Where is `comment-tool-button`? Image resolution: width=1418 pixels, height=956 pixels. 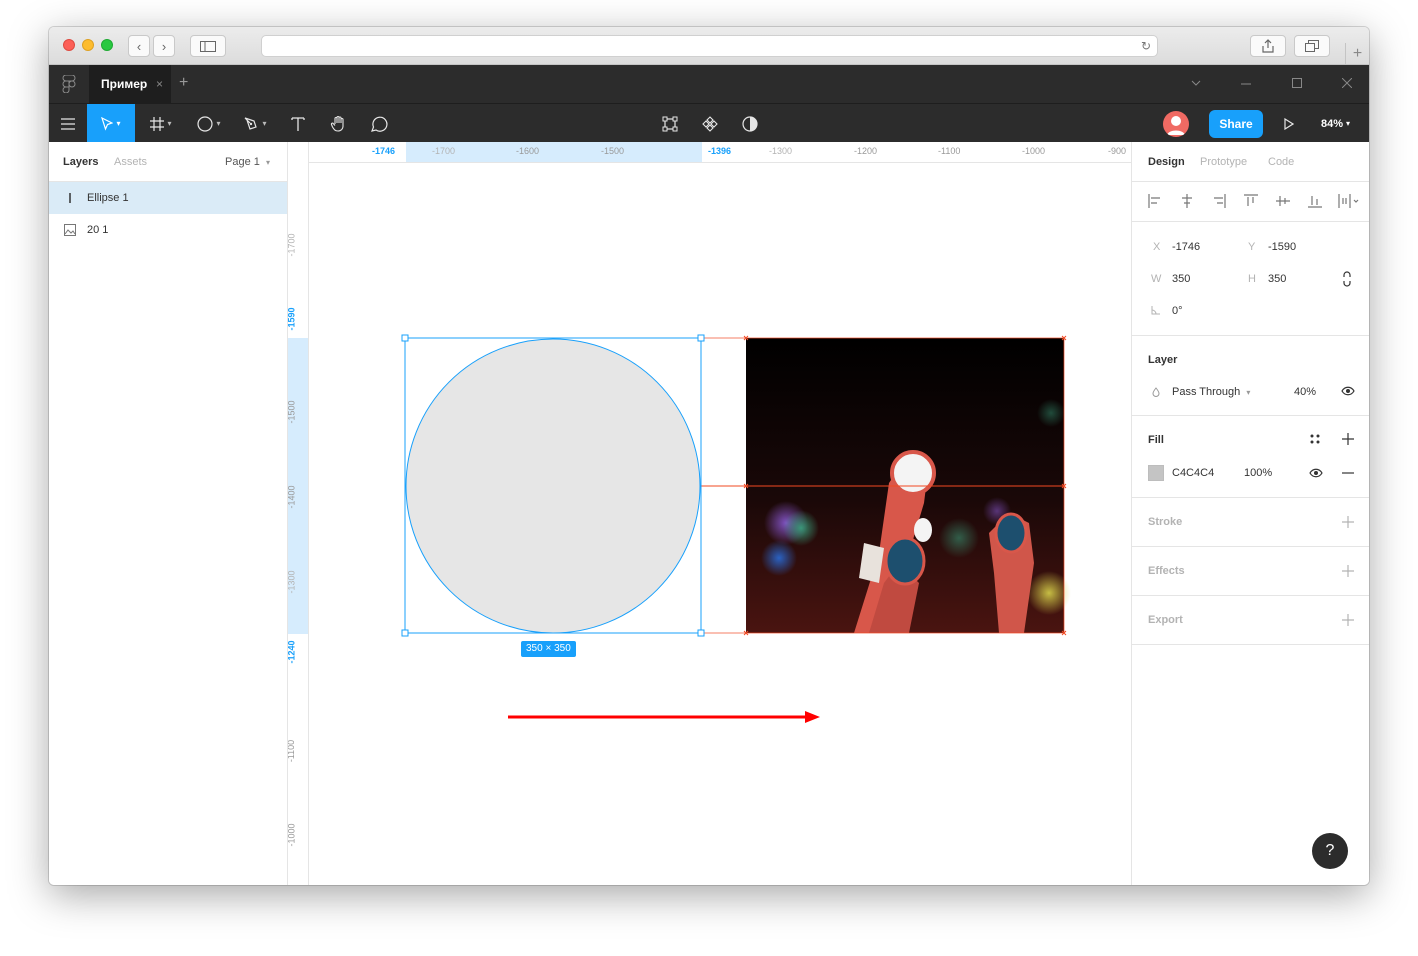 comment-tool-button is located at coordinates (379, 123).